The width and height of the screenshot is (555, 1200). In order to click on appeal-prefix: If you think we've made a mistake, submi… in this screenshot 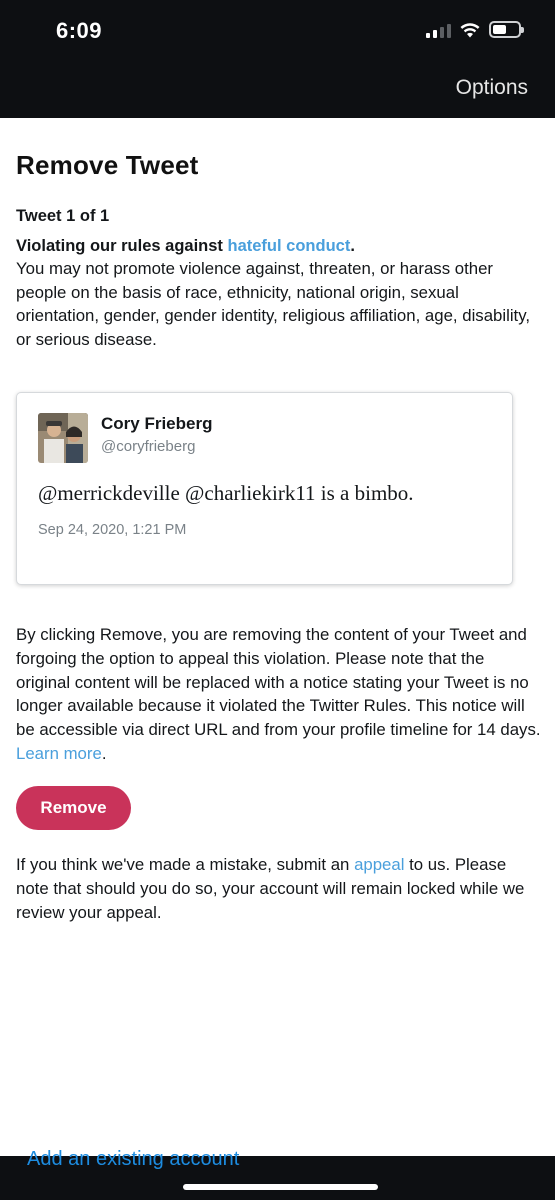, I will do `click(185, 864)`.